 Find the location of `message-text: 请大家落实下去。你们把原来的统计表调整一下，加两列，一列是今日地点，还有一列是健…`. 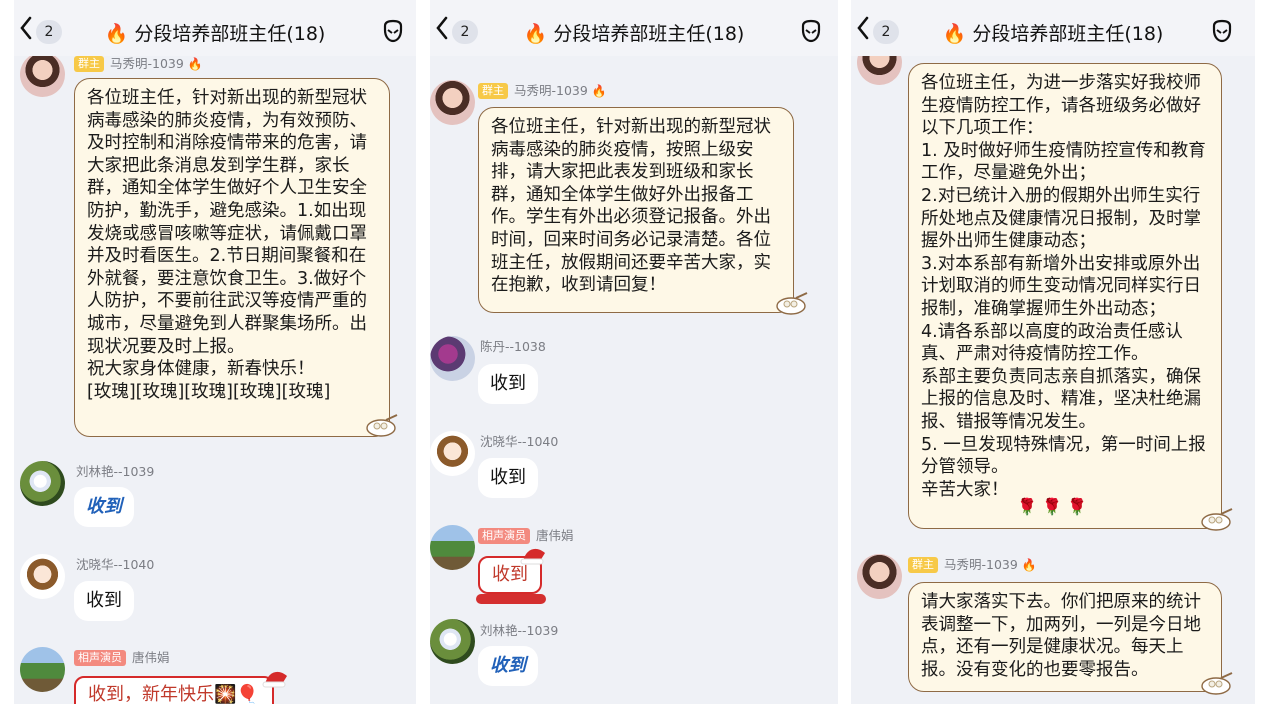

message-text: 请大家落实下去。你们把原来的统计表调整一下，加两列，一列是今日地点，还有一列是健… is located at coordinates (1061, 636).